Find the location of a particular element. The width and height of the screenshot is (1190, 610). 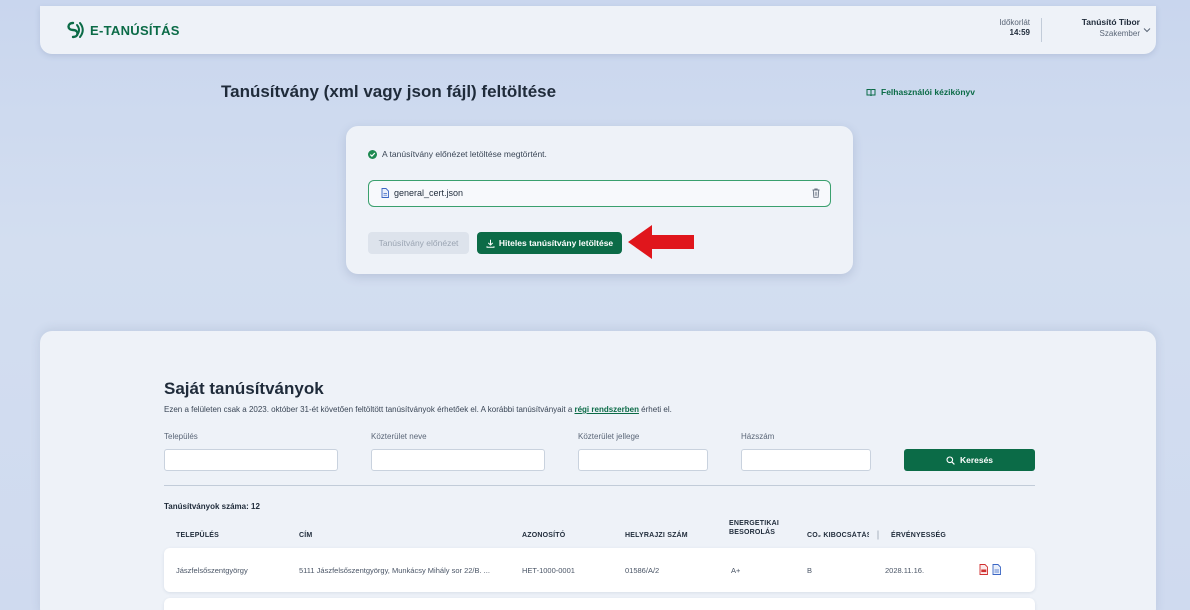

check-circle-icon is located at coordinates (372, 154).